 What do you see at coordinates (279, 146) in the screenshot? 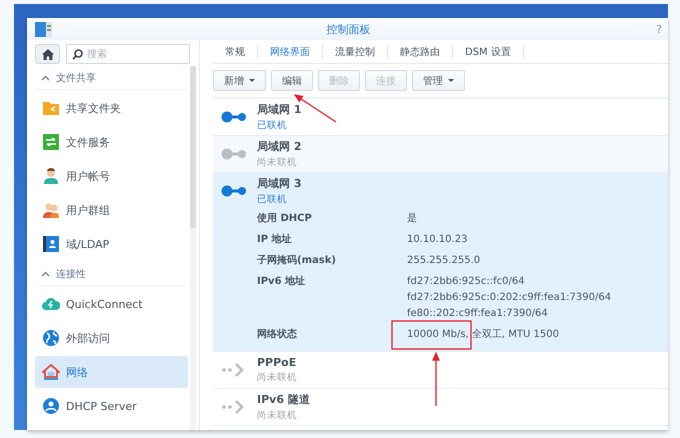
I see `interface-name: 局域网 2` at bounding box center [279, 146].